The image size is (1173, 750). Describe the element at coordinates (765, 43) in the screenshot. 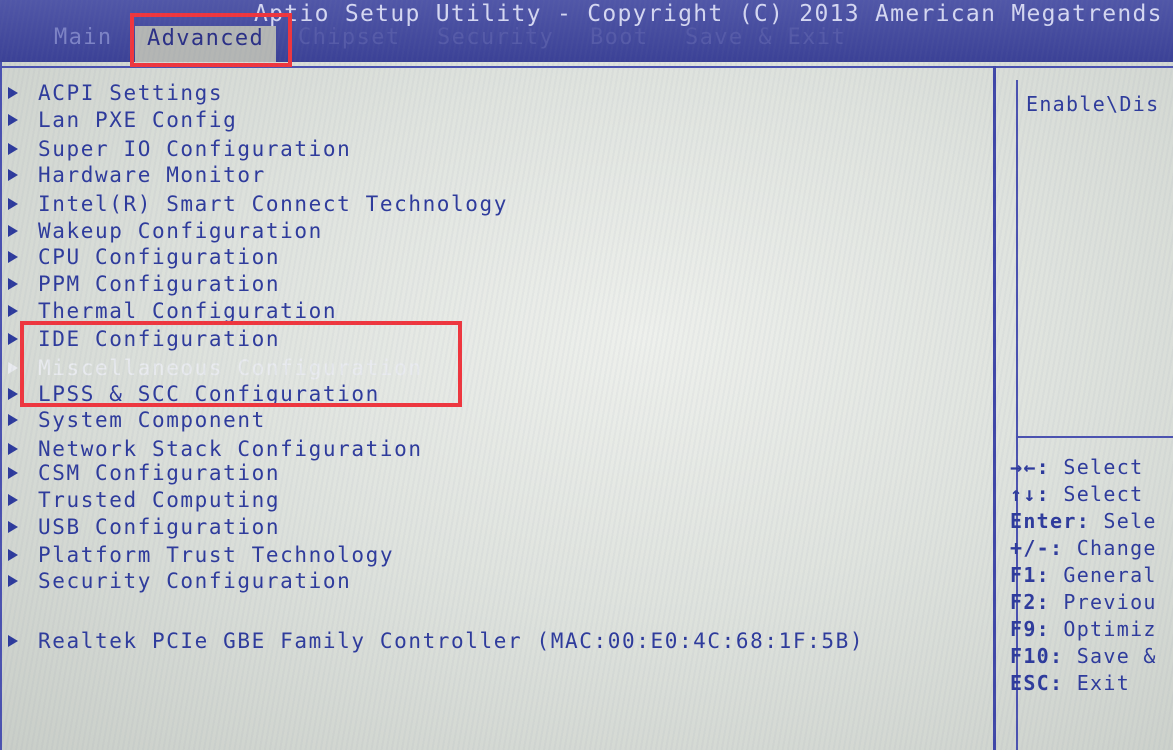

I see `tab-save-exit: Save & Exit` at that location.